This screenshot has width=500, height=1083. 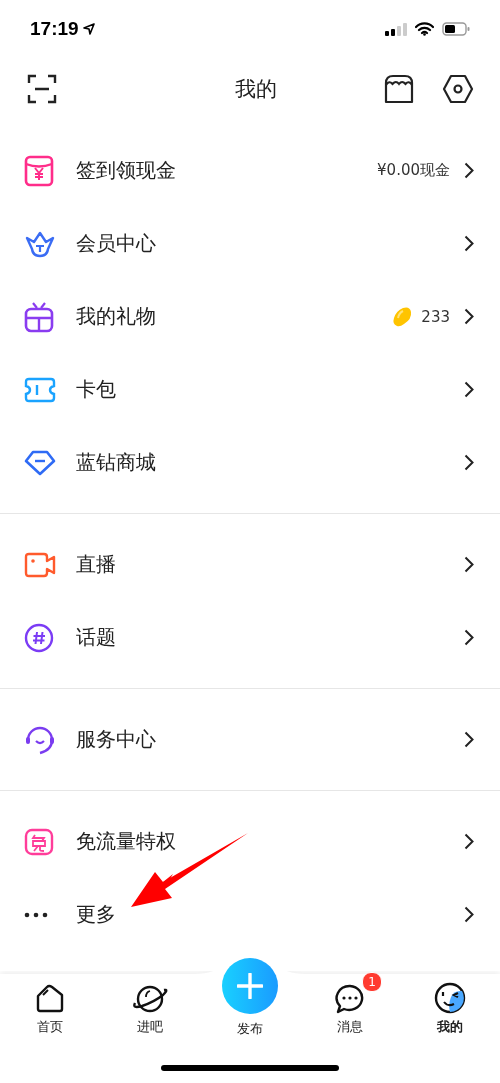 I want to click on menu-item: 签到领现金 ¥0.00现金, so click(x=250, y=170).